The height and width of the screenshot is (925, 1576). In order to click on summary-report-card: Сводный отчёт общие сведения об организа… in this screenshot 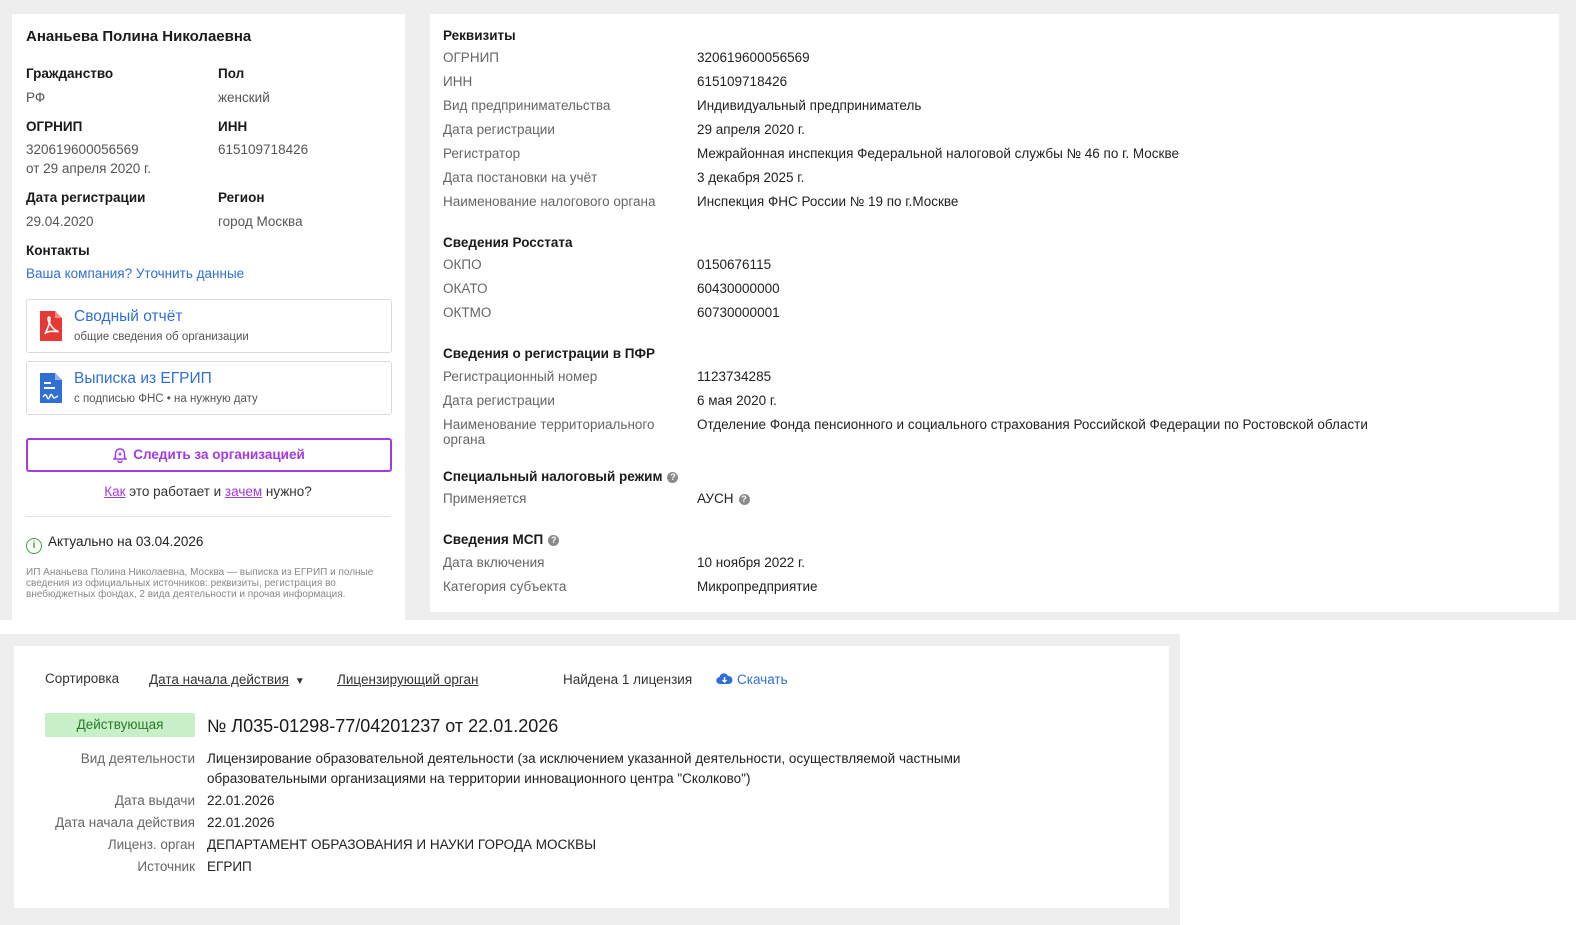, I will do `click(209, 326)`.